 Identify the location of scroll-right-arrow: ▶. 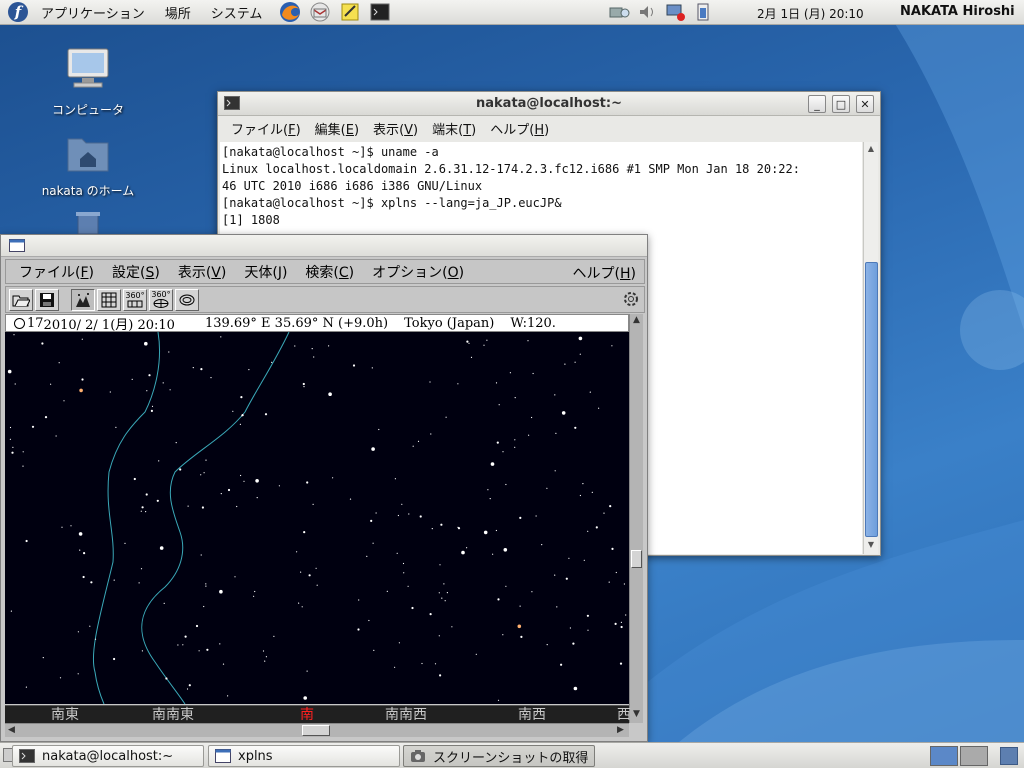
(620, 730).